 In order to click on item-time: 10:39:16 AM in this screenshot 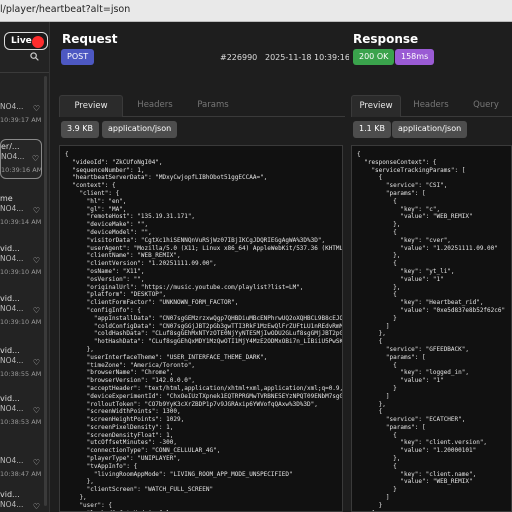, I will do `click(22, 170)`.